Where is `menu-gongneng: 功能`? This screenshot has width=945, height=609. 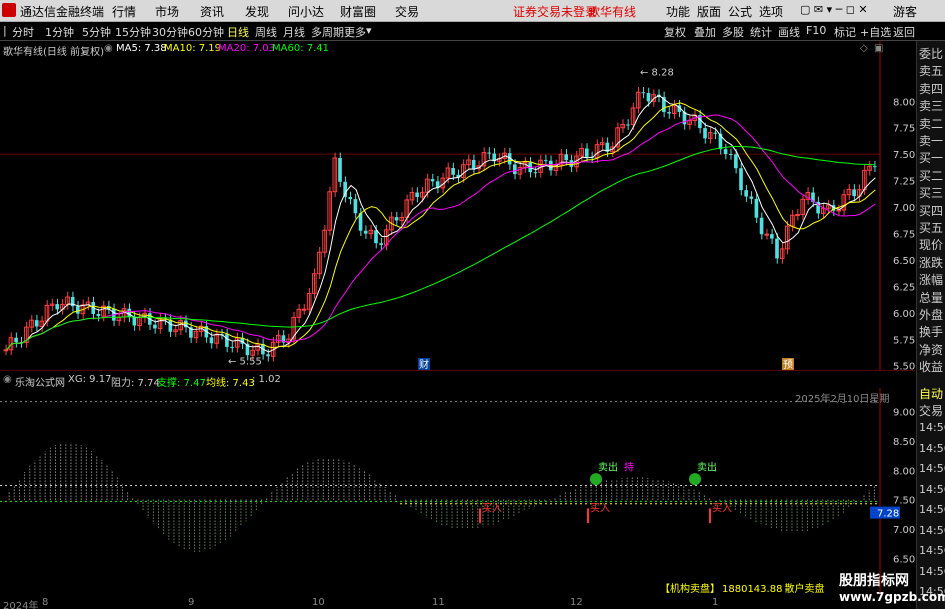 menu-gongneng: 功能 is located at coordinates (678, 11).